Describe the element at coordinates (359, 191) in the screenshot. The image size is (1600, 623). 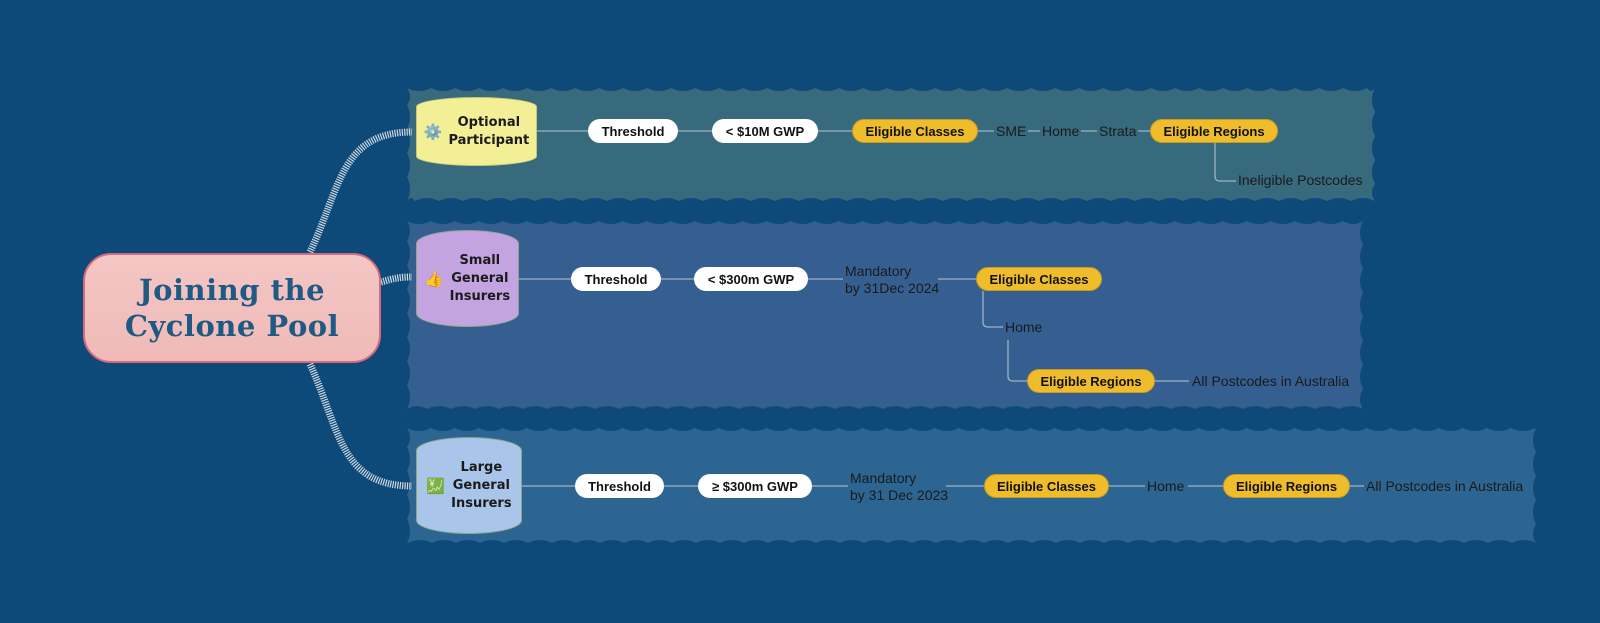
I see `branch-curve-optional` at that location.